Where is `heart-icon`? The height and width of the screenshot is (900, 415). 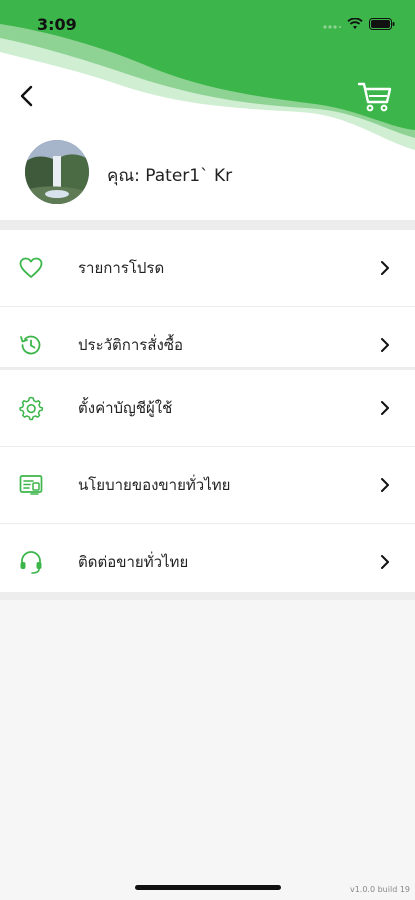
heart-icon is located at coordinates (31, 267).